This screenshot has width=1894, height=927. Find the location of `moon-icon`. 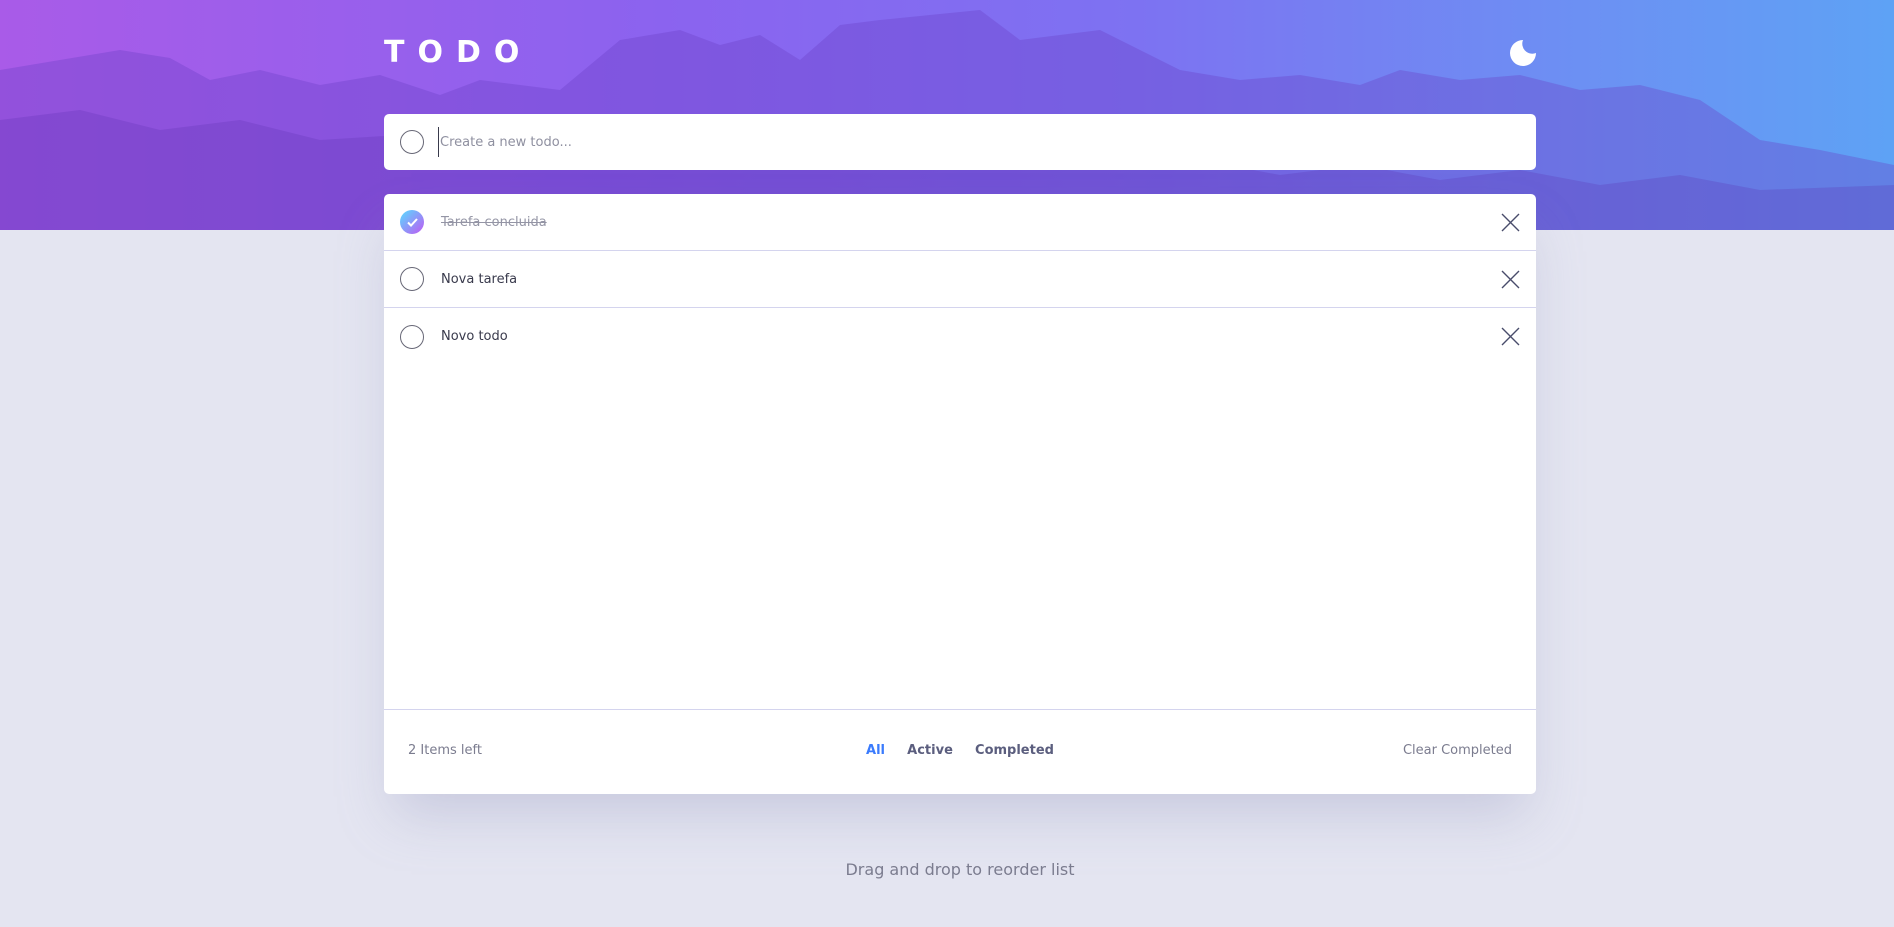

moon-icon is located at coordinates (1523, 53).